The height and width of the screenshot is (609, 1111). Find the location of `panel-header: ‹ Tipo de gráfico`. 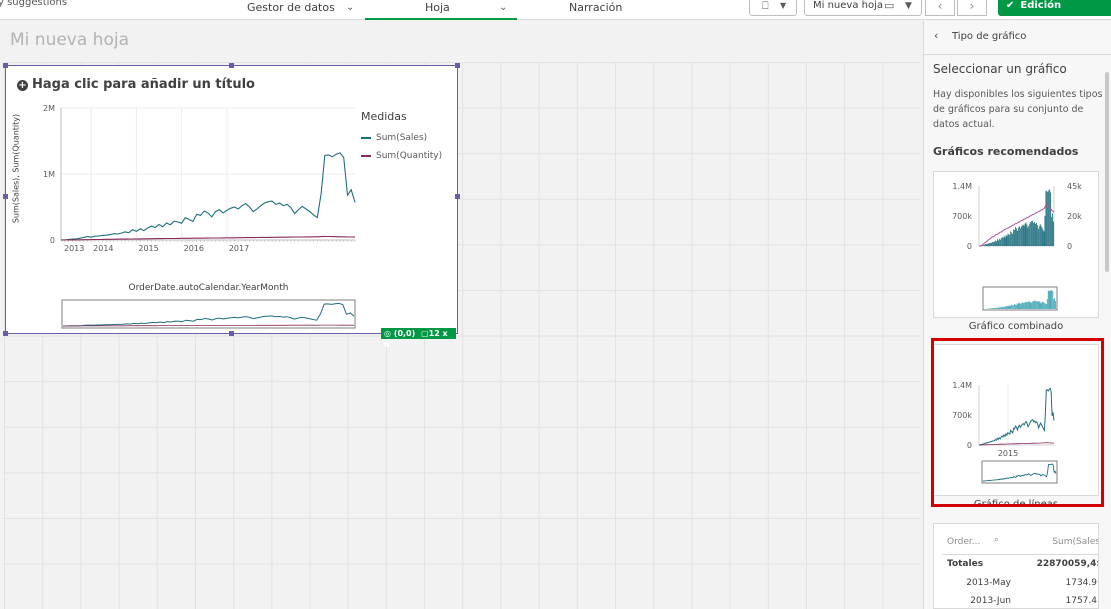

panel-header: ‹ Tipo de gráfico is located at coordinates (1017, 38).